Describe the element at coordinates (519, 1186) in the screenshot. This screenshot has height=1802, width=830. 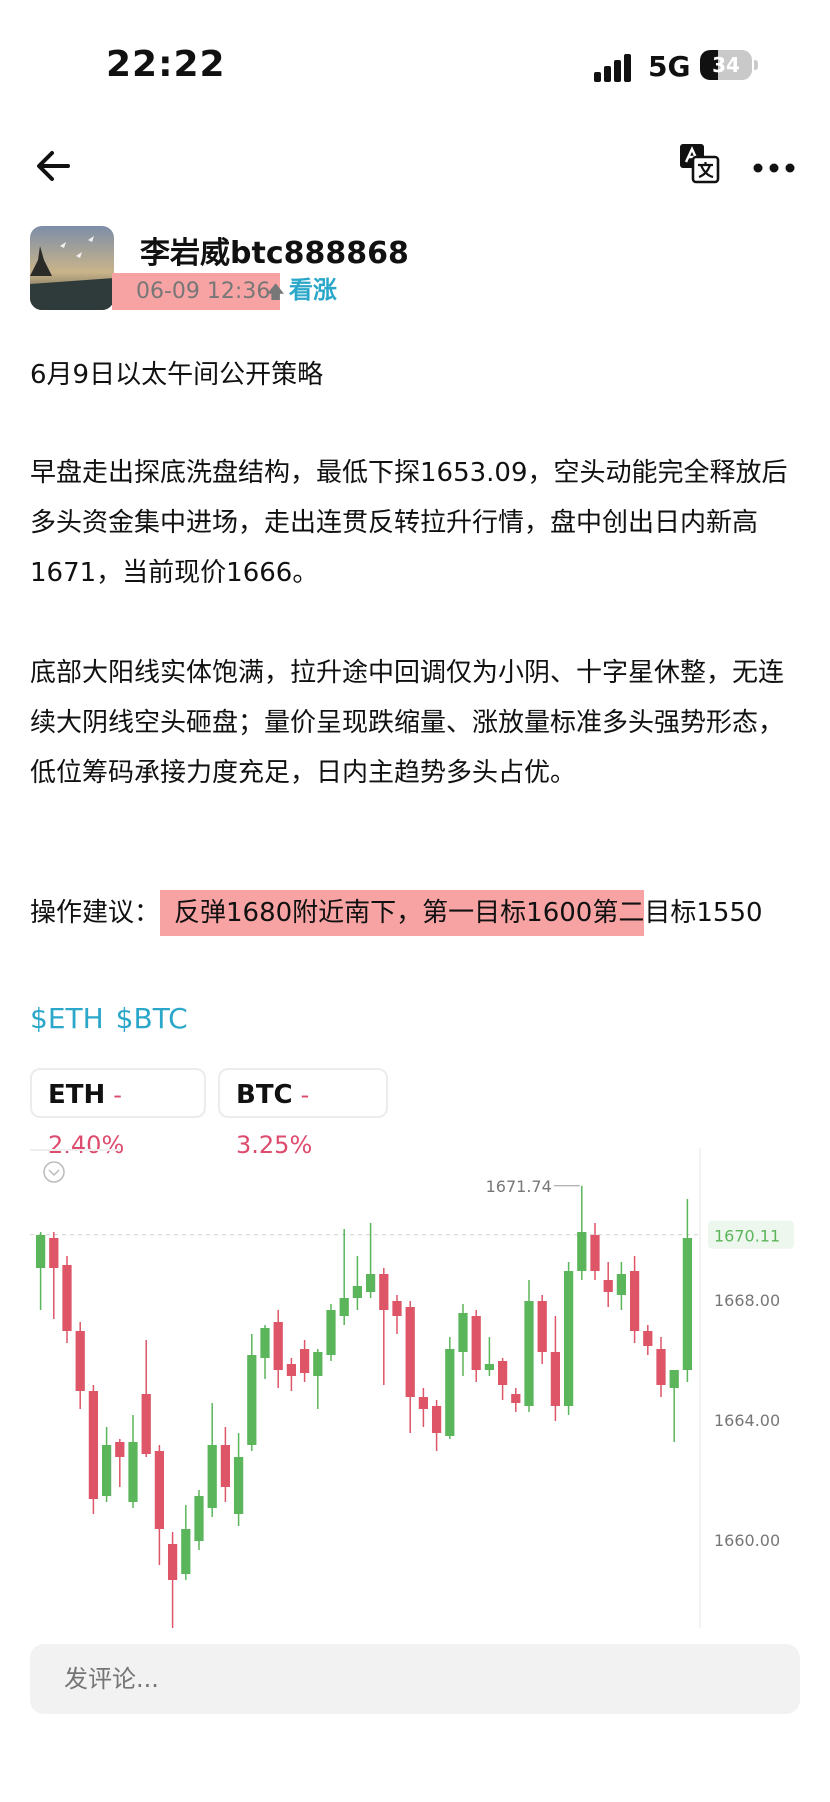
I see `high-label: 1671.74` at that location.